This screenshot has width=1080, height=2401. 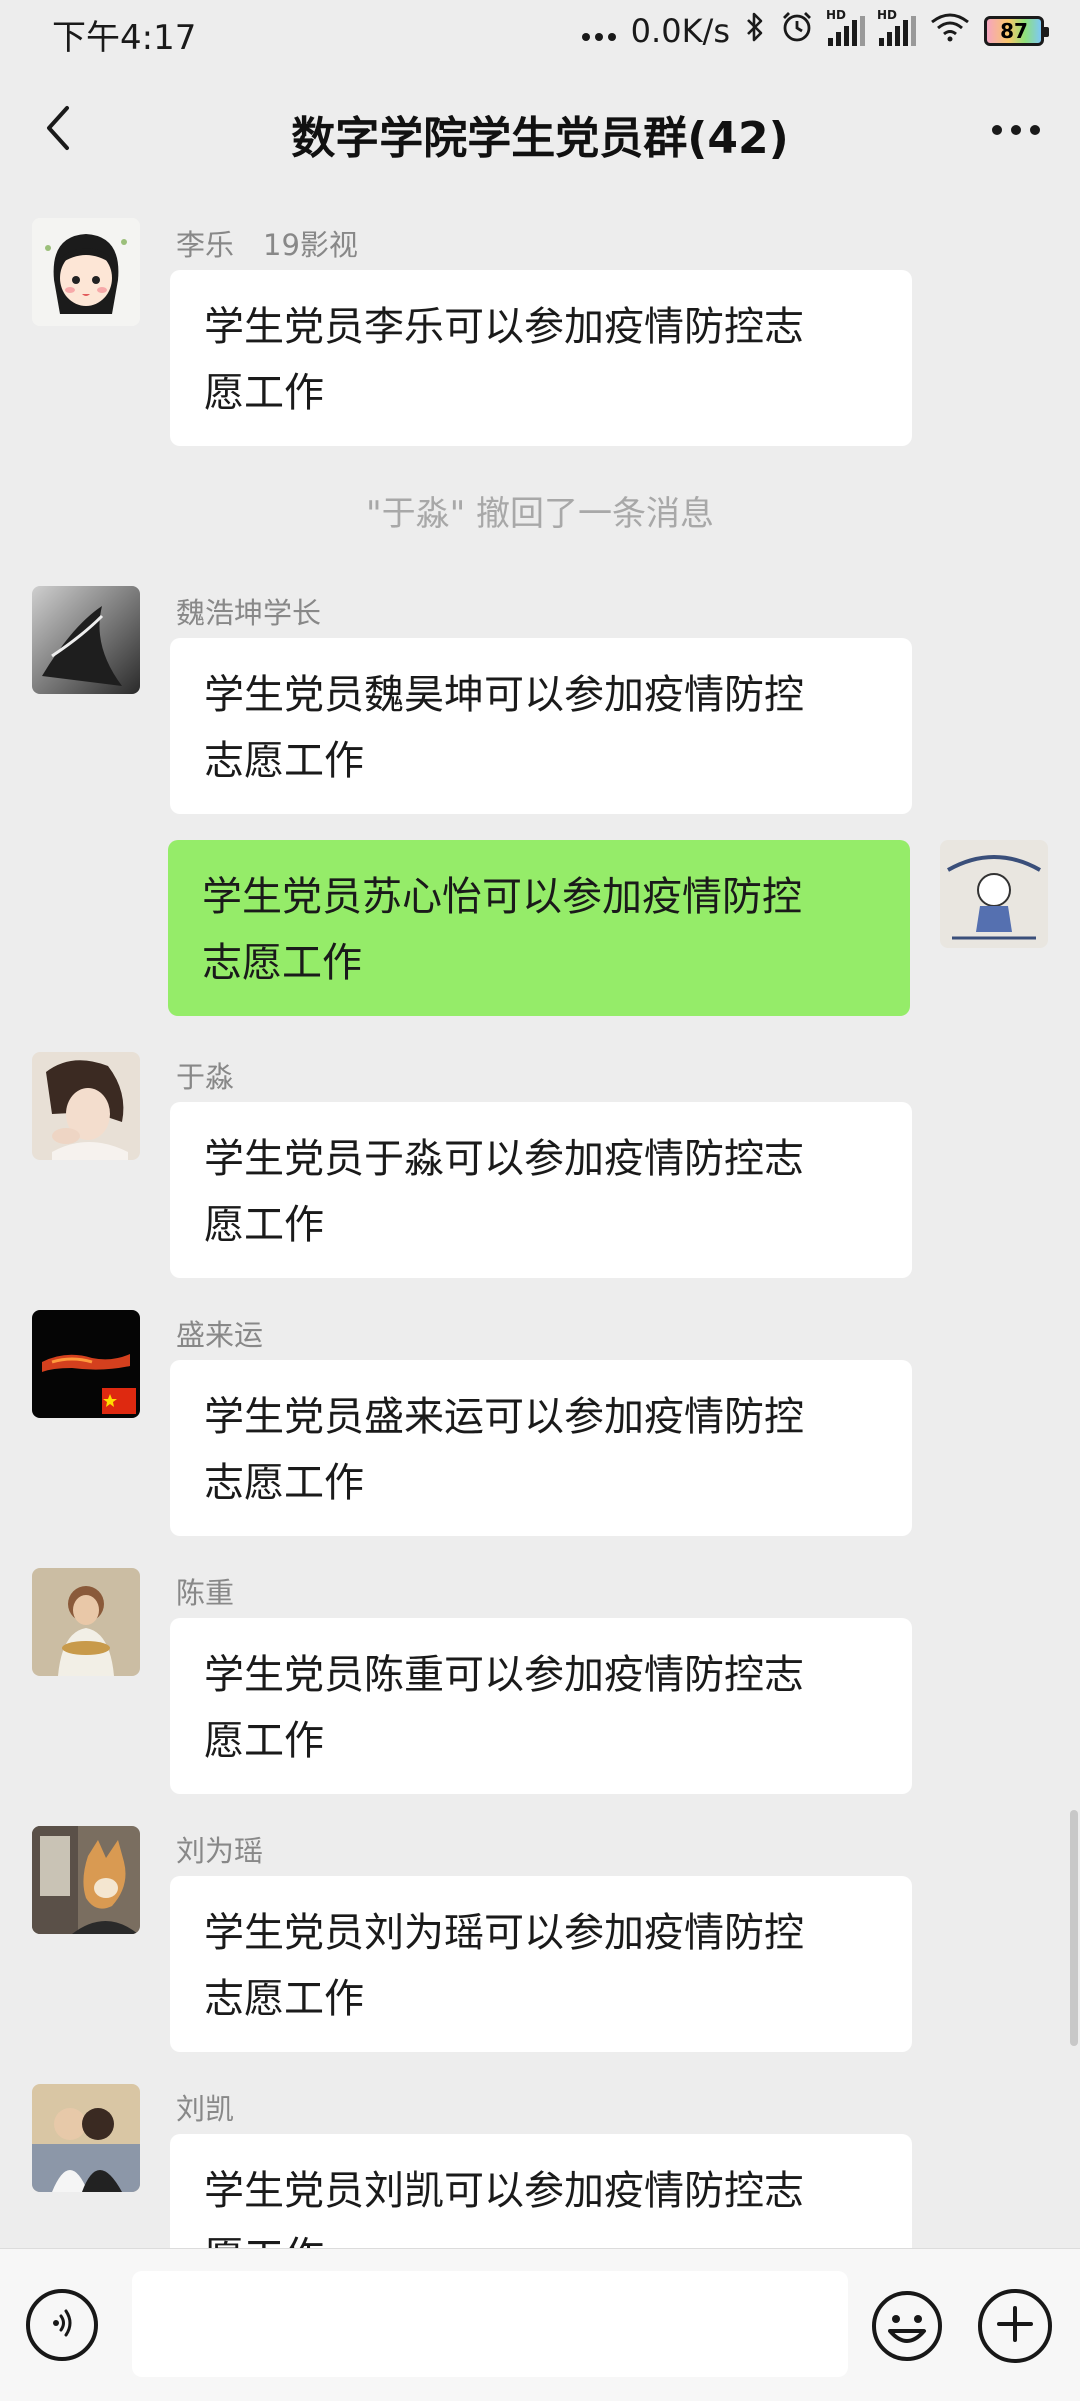 What do you see at coordinates (540, 31) in the screenshot?
I see `status-bar: 下午4:17 0.0K/s HD HD 87` at bounding box center [540, 31].